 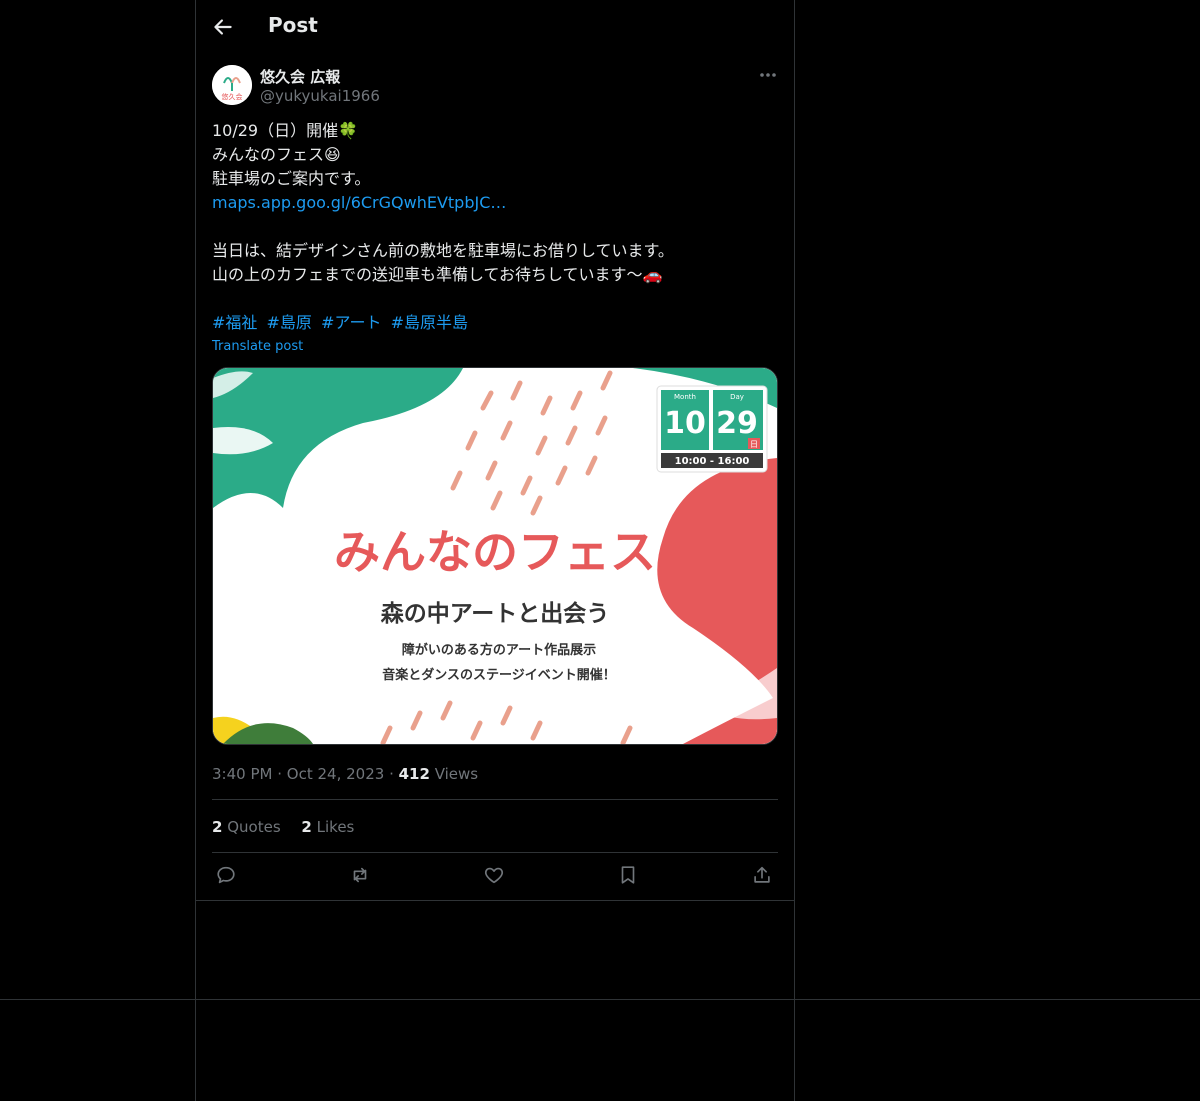 What do you see at coordinates (495, 26) in the screenshot?
I see `header: Post` at bounding box center [495, 26].